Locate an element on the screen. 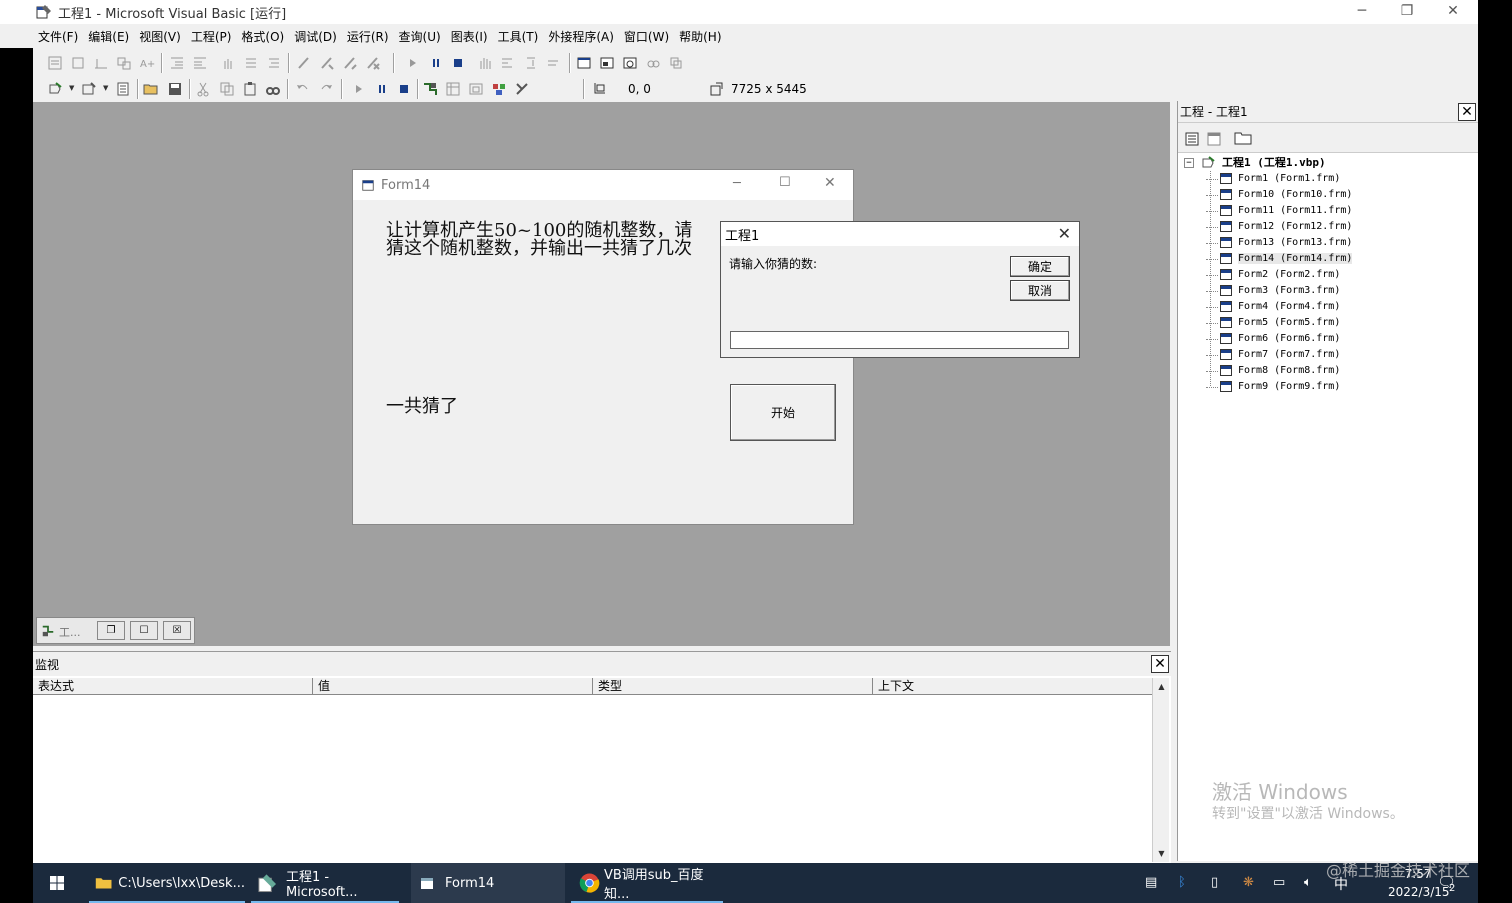  break-icon is located at coordinates (382, 89).